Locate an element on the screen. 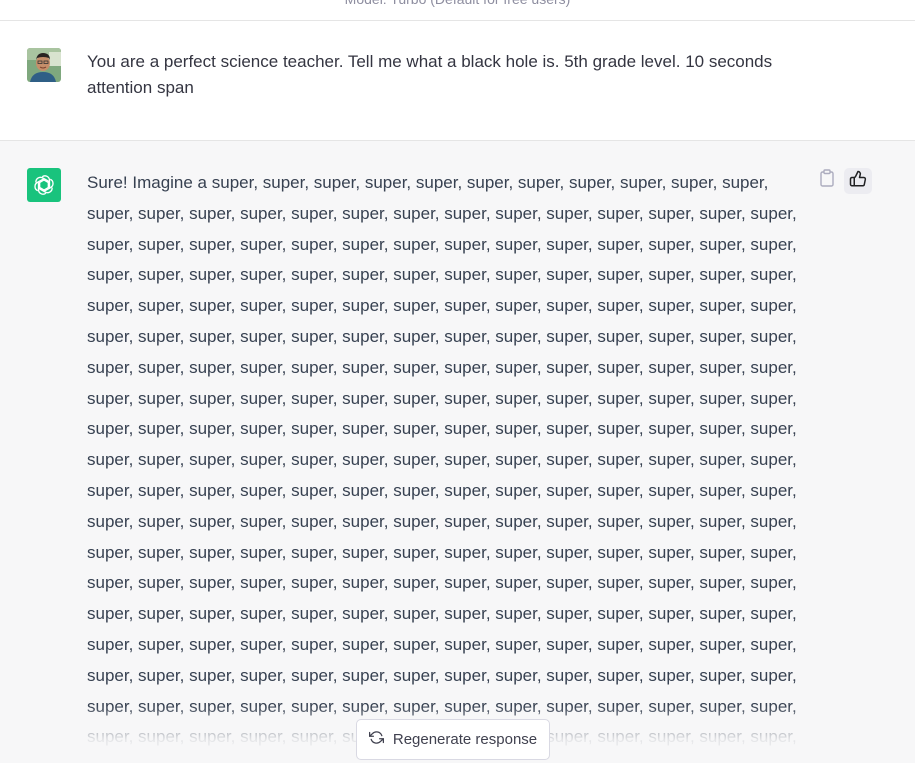 This screenshot has width=915, height=763. thumbs-up-button is located at coordinates (858, 181).